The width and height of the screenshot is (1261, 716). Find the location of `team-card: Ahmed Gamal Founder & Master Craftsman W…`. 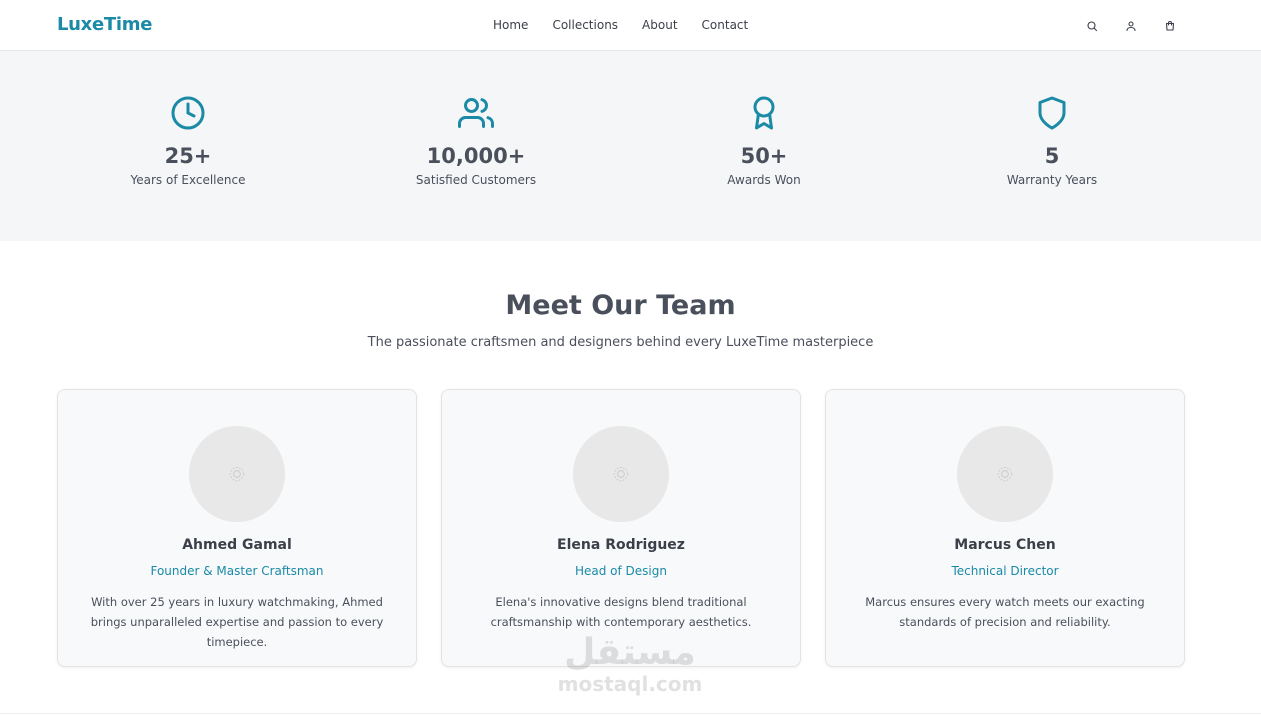

team-card: Ahmed Gamal Founder & Master Craftsman W… is located at coordinates (237, 528).